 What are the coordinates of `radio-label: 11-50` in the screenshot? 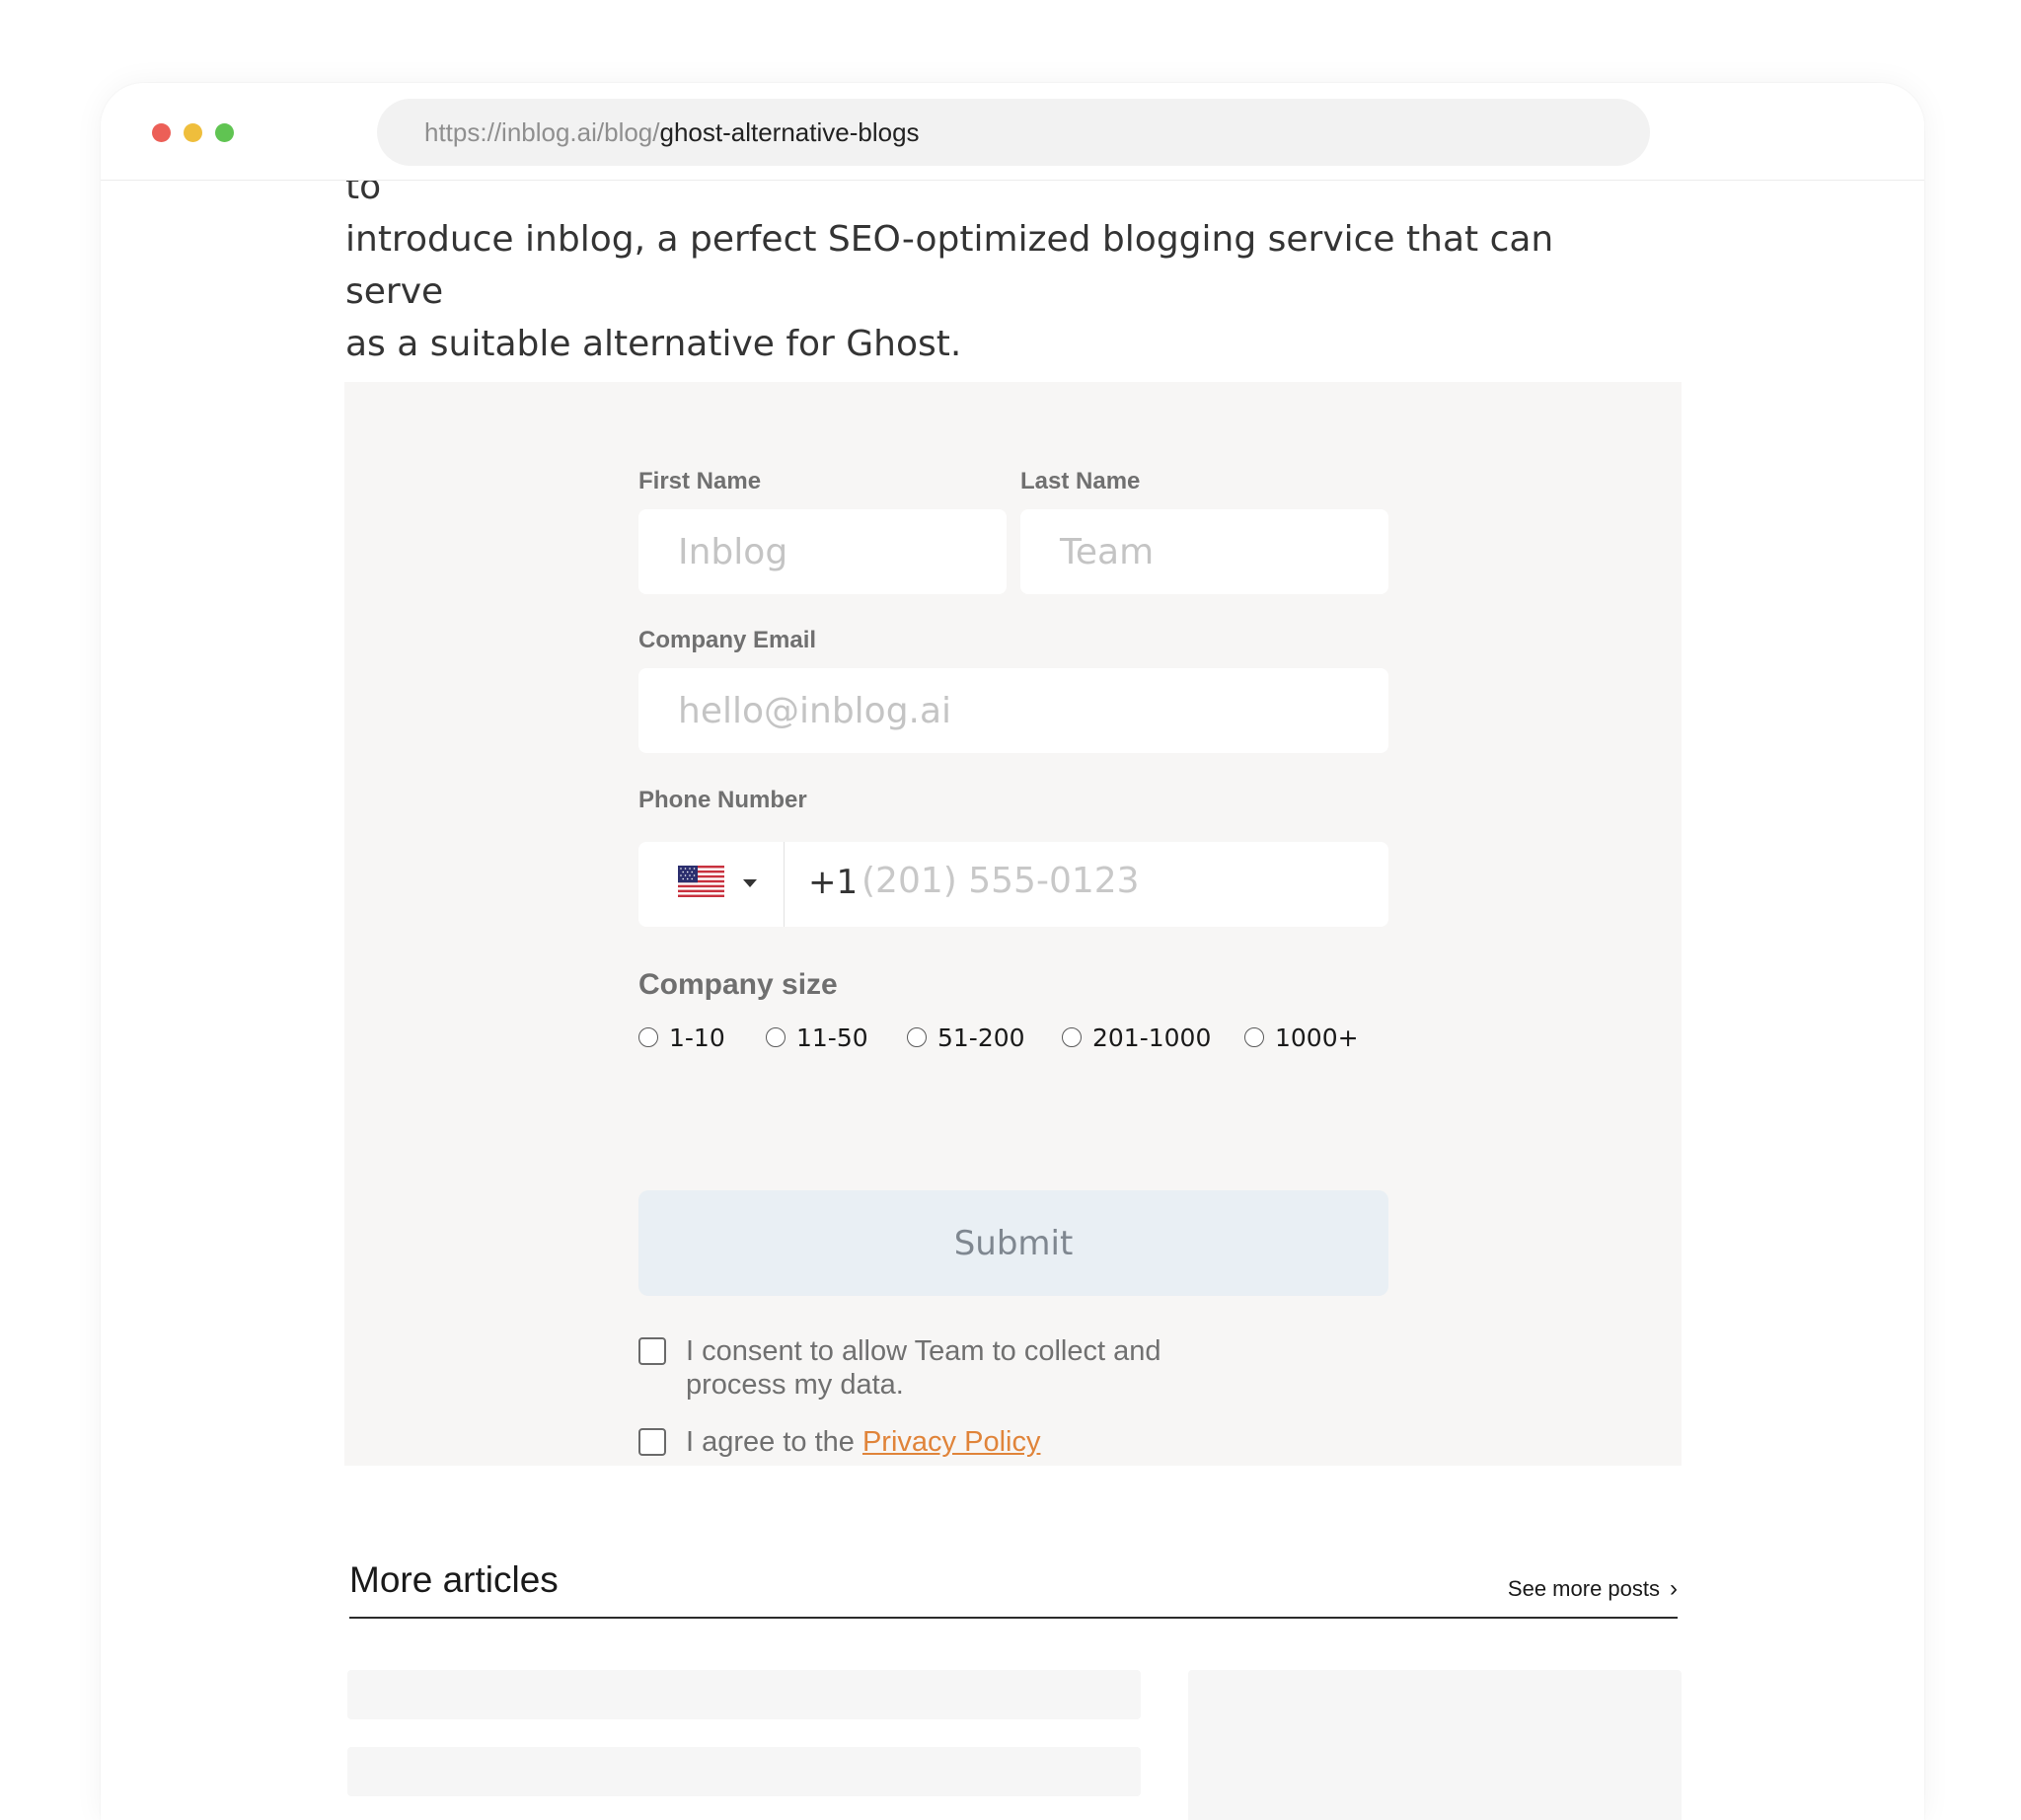 It's located at (832, 1037).